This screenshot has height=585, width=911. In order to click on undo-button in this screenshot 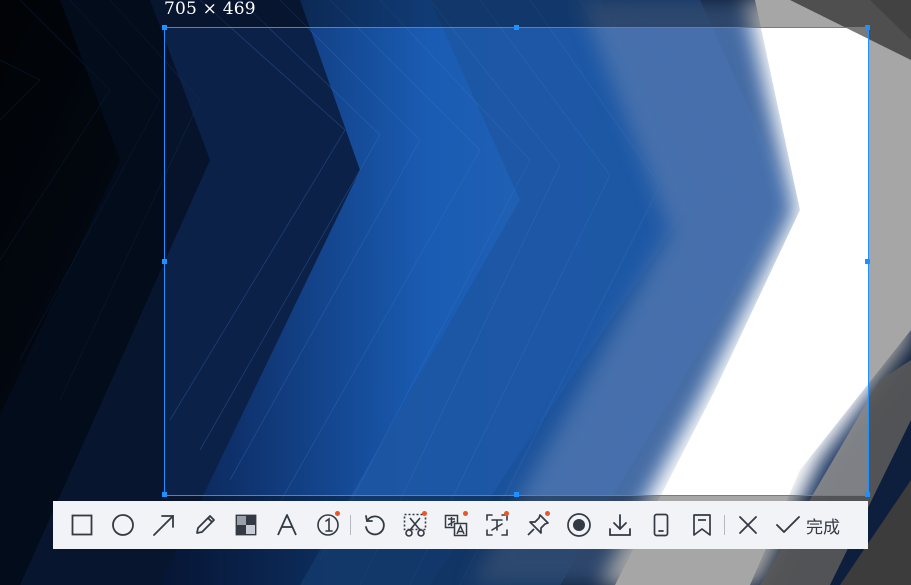, I will do `click(373, 525)`.